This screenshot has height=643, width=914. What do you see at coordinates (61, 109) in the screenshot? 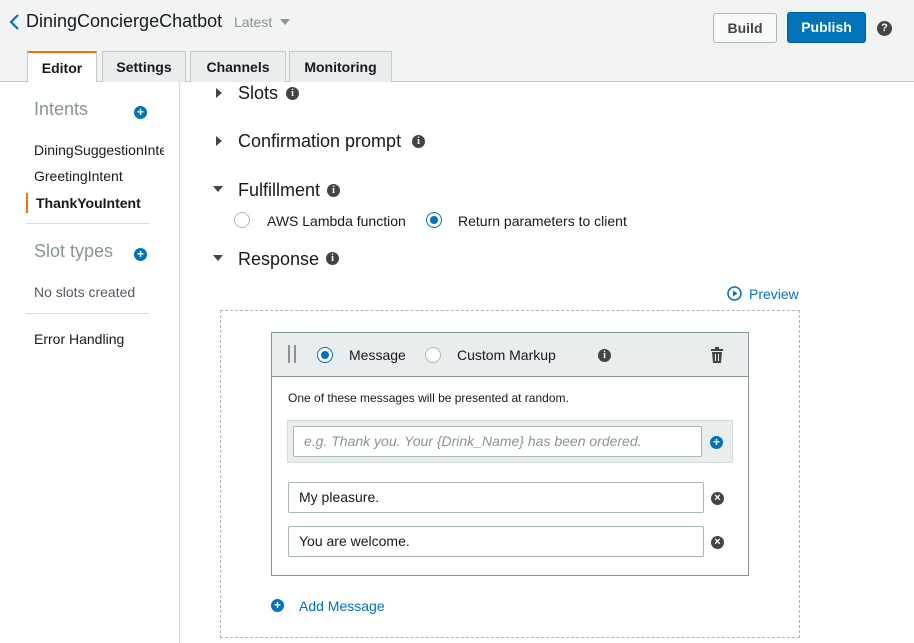
I see `intents-heading: Intents` at bounding box center [61, 109].